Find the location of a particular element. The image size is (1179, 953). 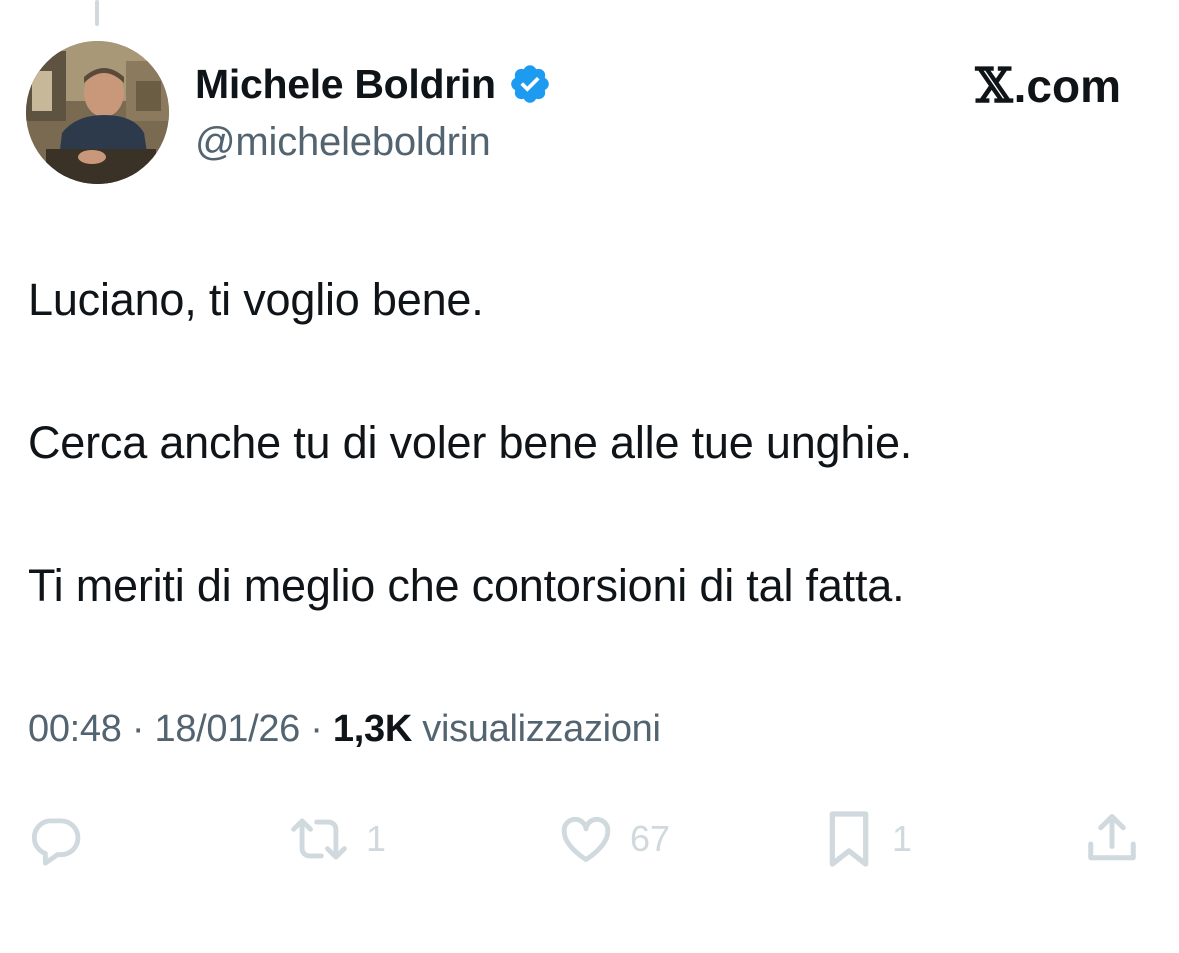

repost-icon is located at coordinates (319, 839).